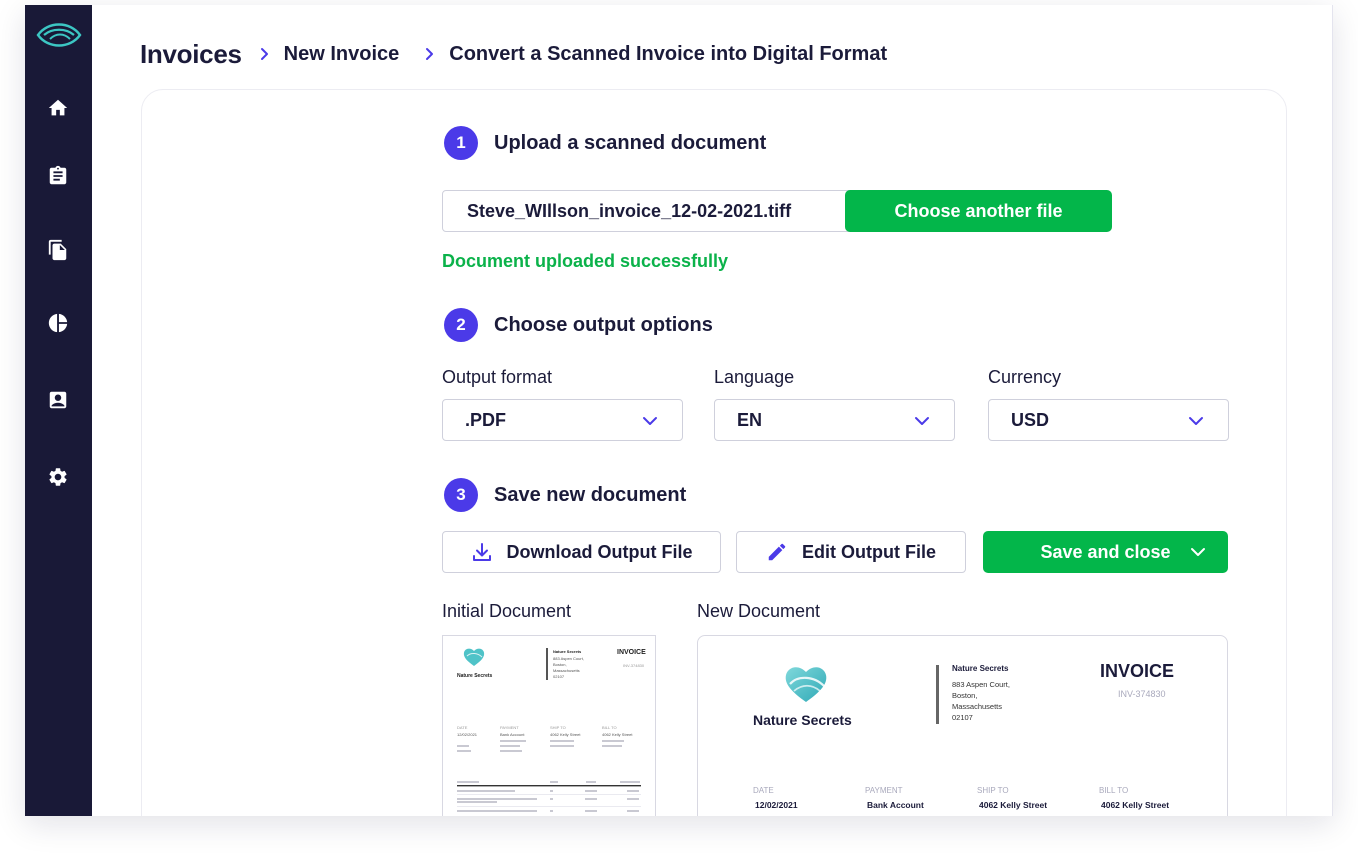 The image size is (1358, 862). Describe the element at coordinates (599, 551) in the screenshot. I see `download-label: Download Output File` at that location.